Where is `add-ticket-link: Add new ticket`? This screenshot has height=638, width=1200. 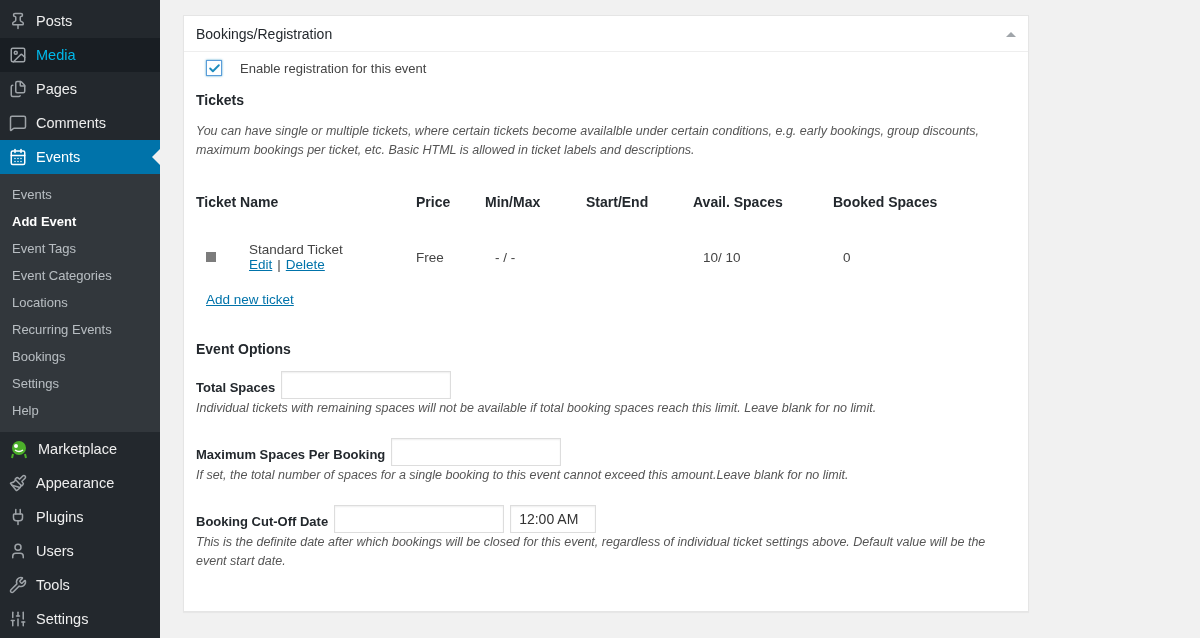 add-ticket-link: Add new ticket is located at coordinates (250, 299).